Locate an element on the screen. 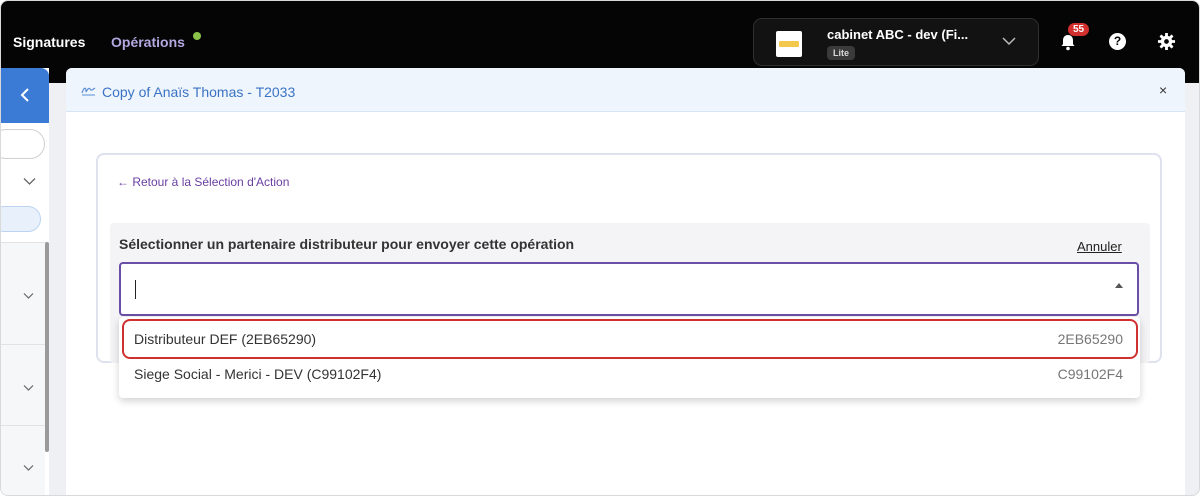  modal-title: Copy of Anaïs Thomas - T2033 is located at coordinates (199, 92).